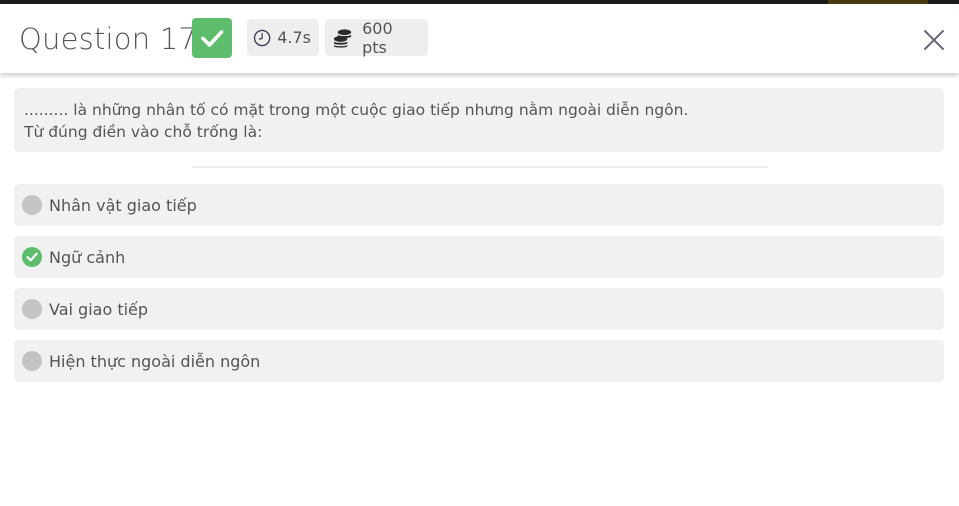 This screenshot has height=506, width=959. Describe the element at coordinates (143, 132) in the screenshot. I see `question-text-line-2: Từ đúng điền vào chỗ trống là:` at that location.